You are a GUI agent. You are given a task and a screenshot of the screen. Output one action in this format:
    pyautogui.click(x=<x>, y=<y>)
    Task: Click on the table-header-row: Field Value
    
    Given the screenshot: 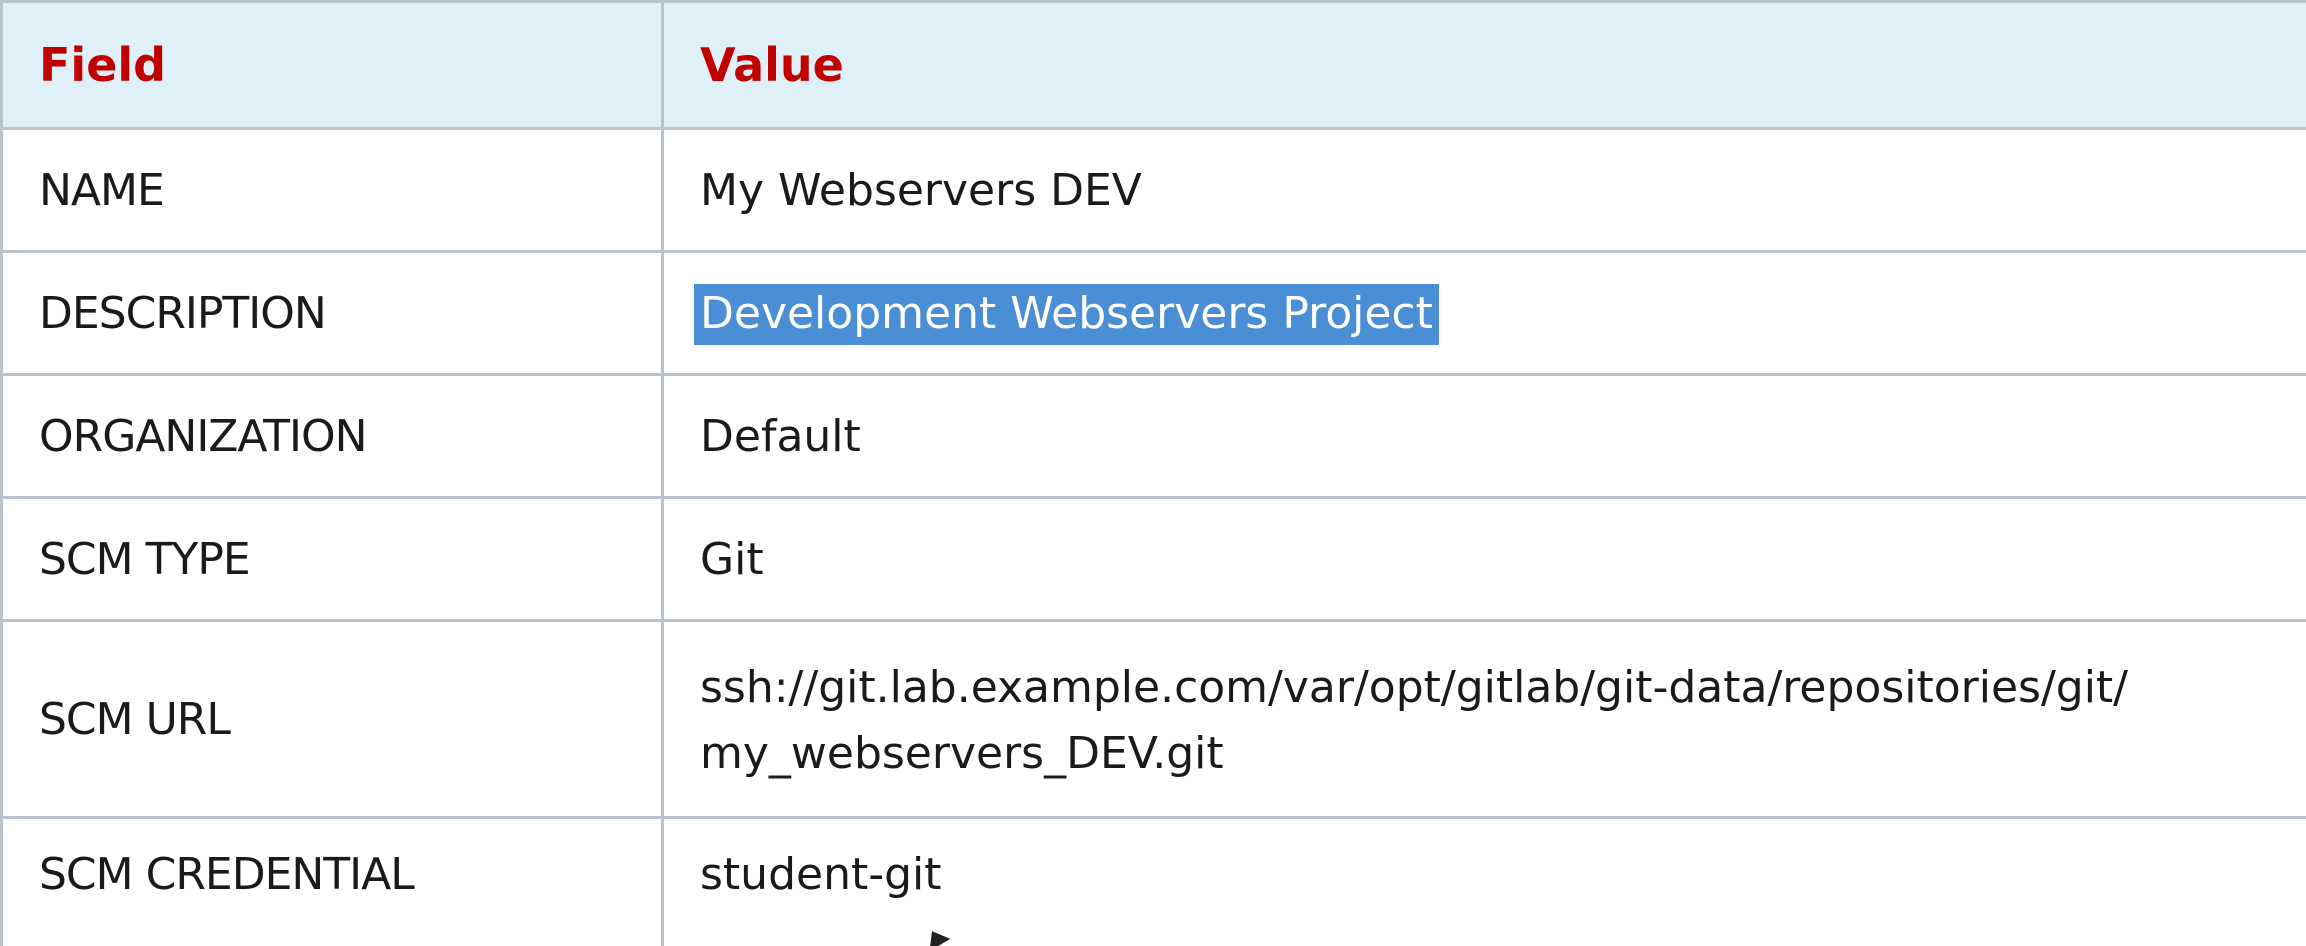 What is the action you would take?
    pyautogui.click(x=1153, y=65)
    